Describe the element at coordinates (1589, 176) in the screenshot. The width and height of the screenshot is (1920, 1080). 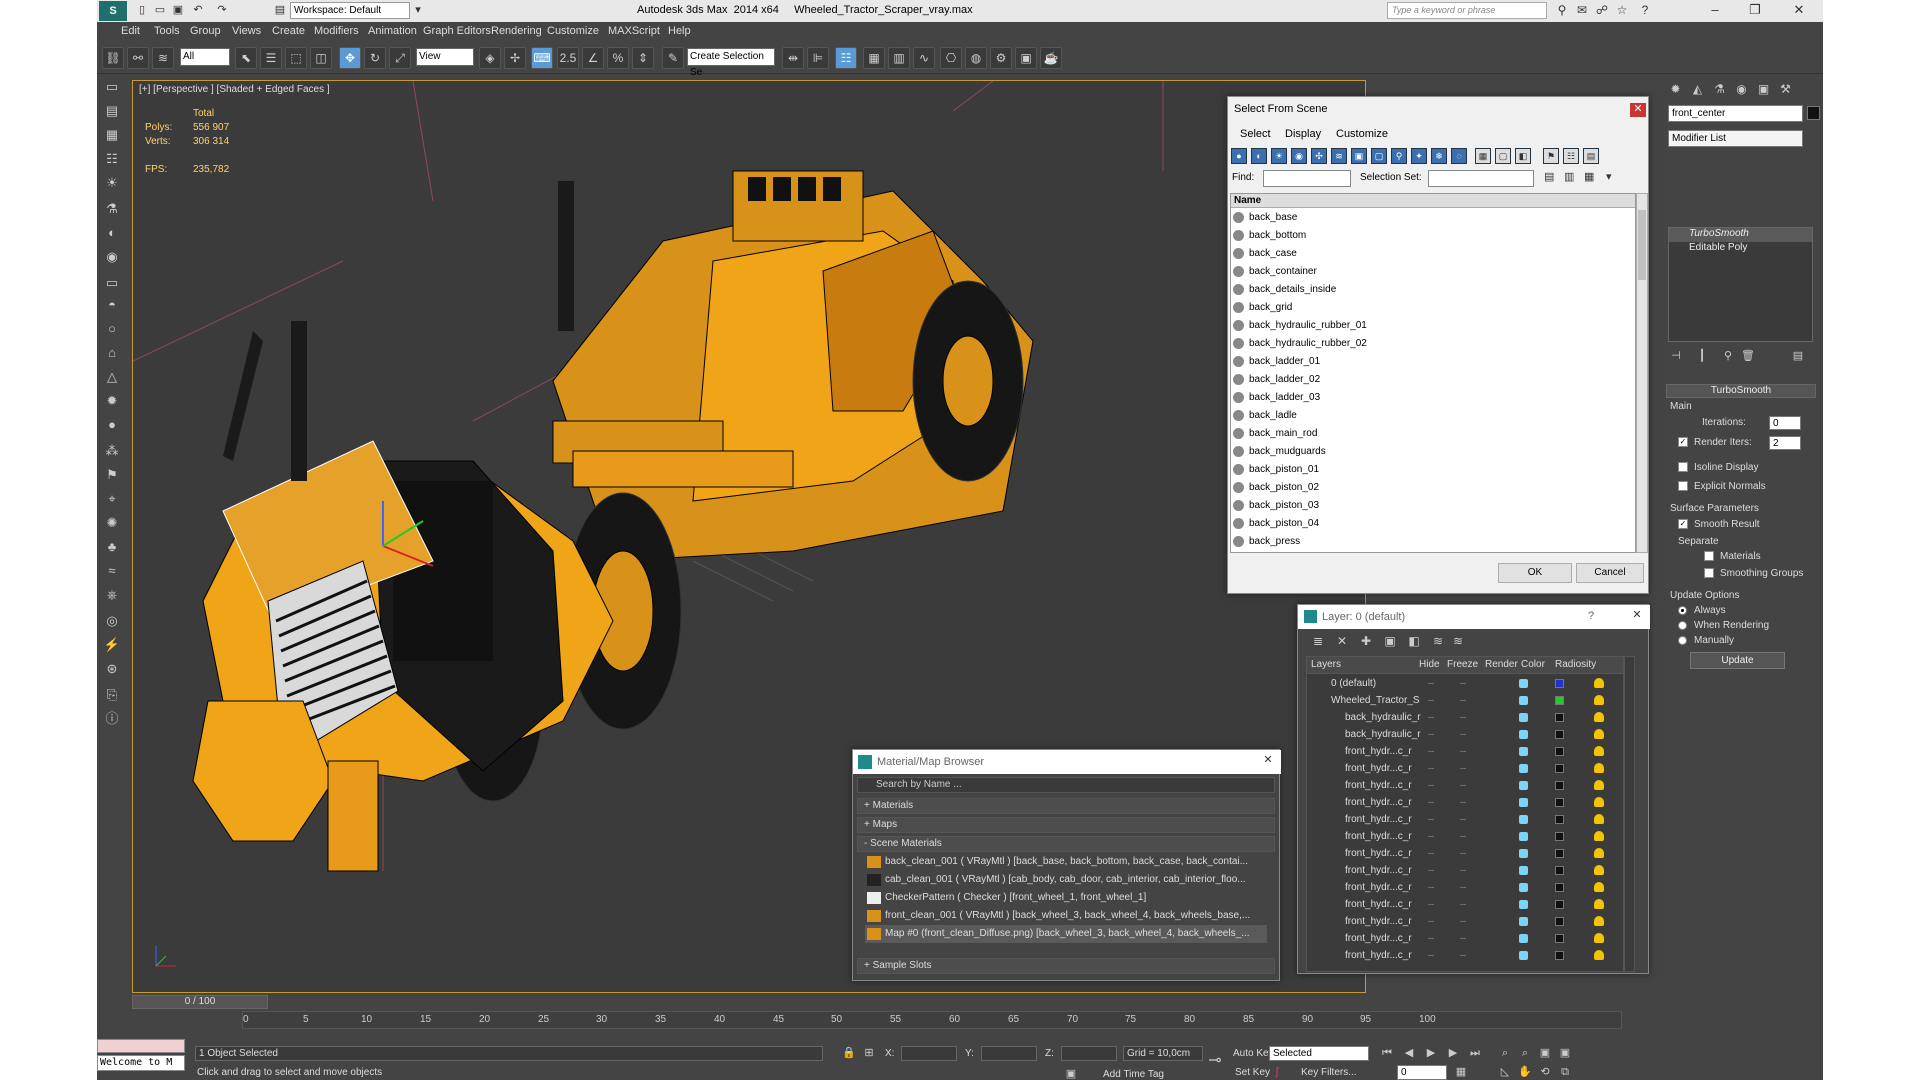
I see `select-invert-icon: ▦` at that location.